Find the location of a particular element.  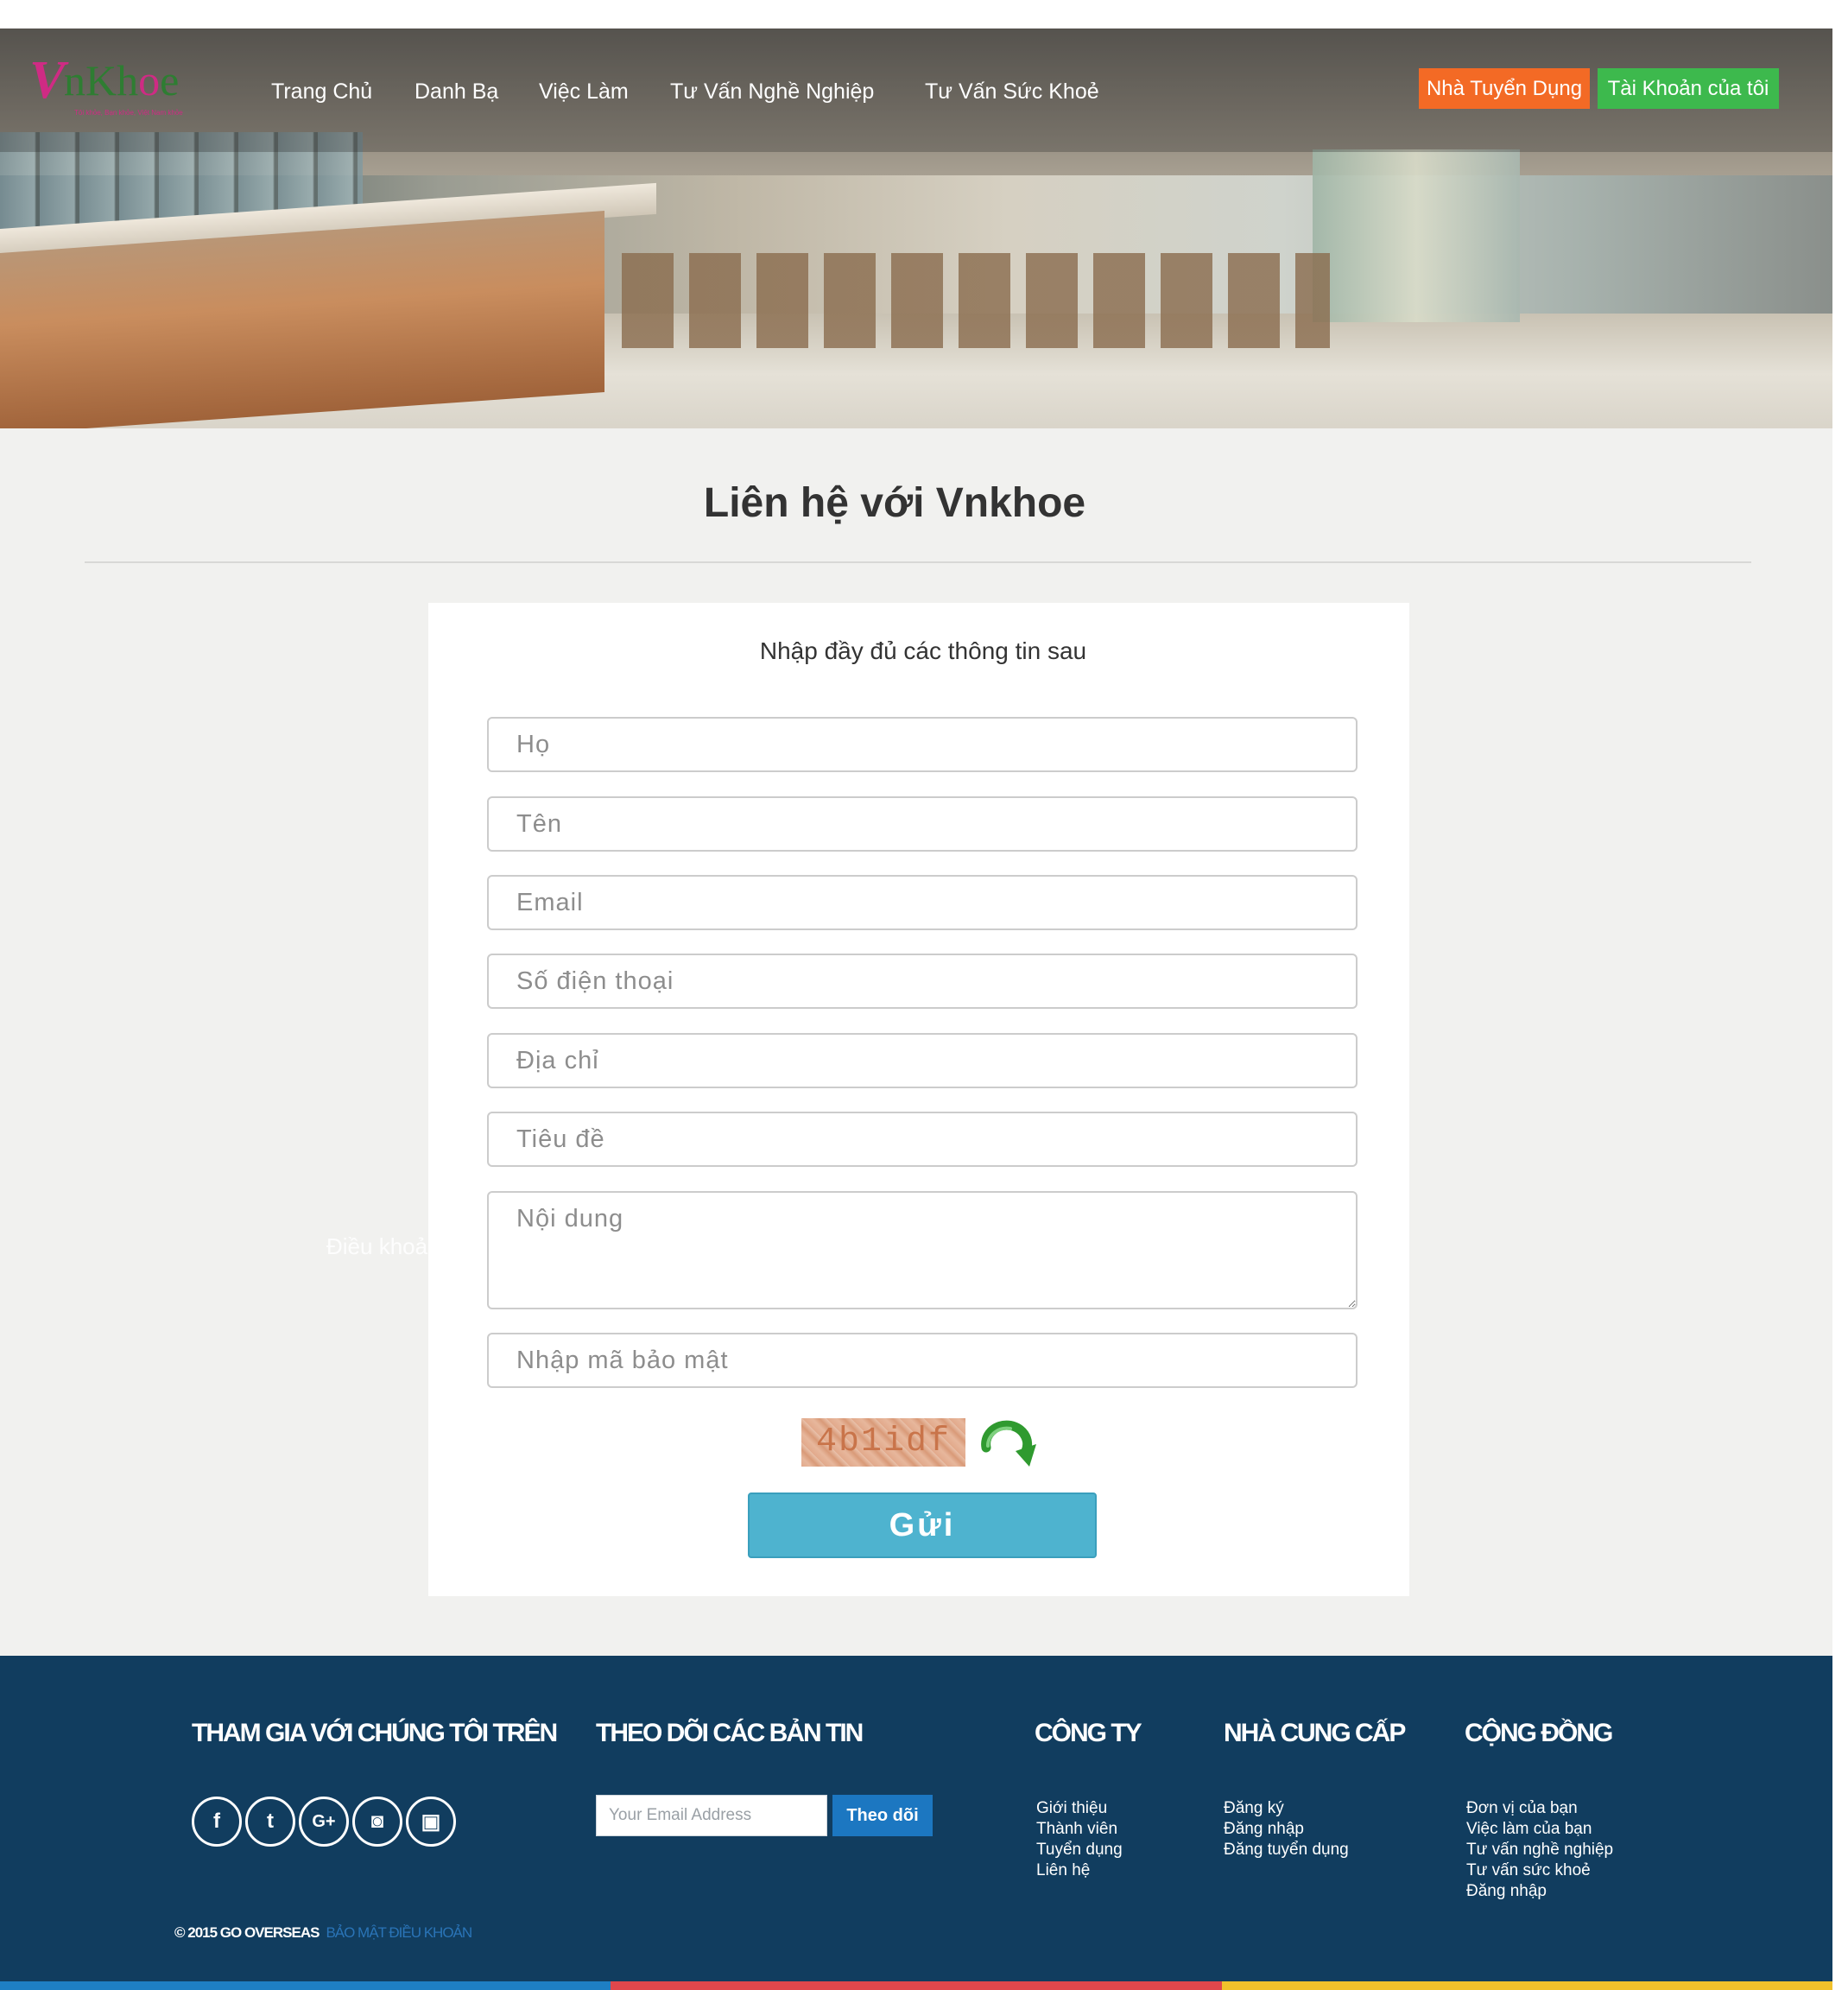

newsletter-follow-button: Theo dõi is located at coordinates (882, 1815).